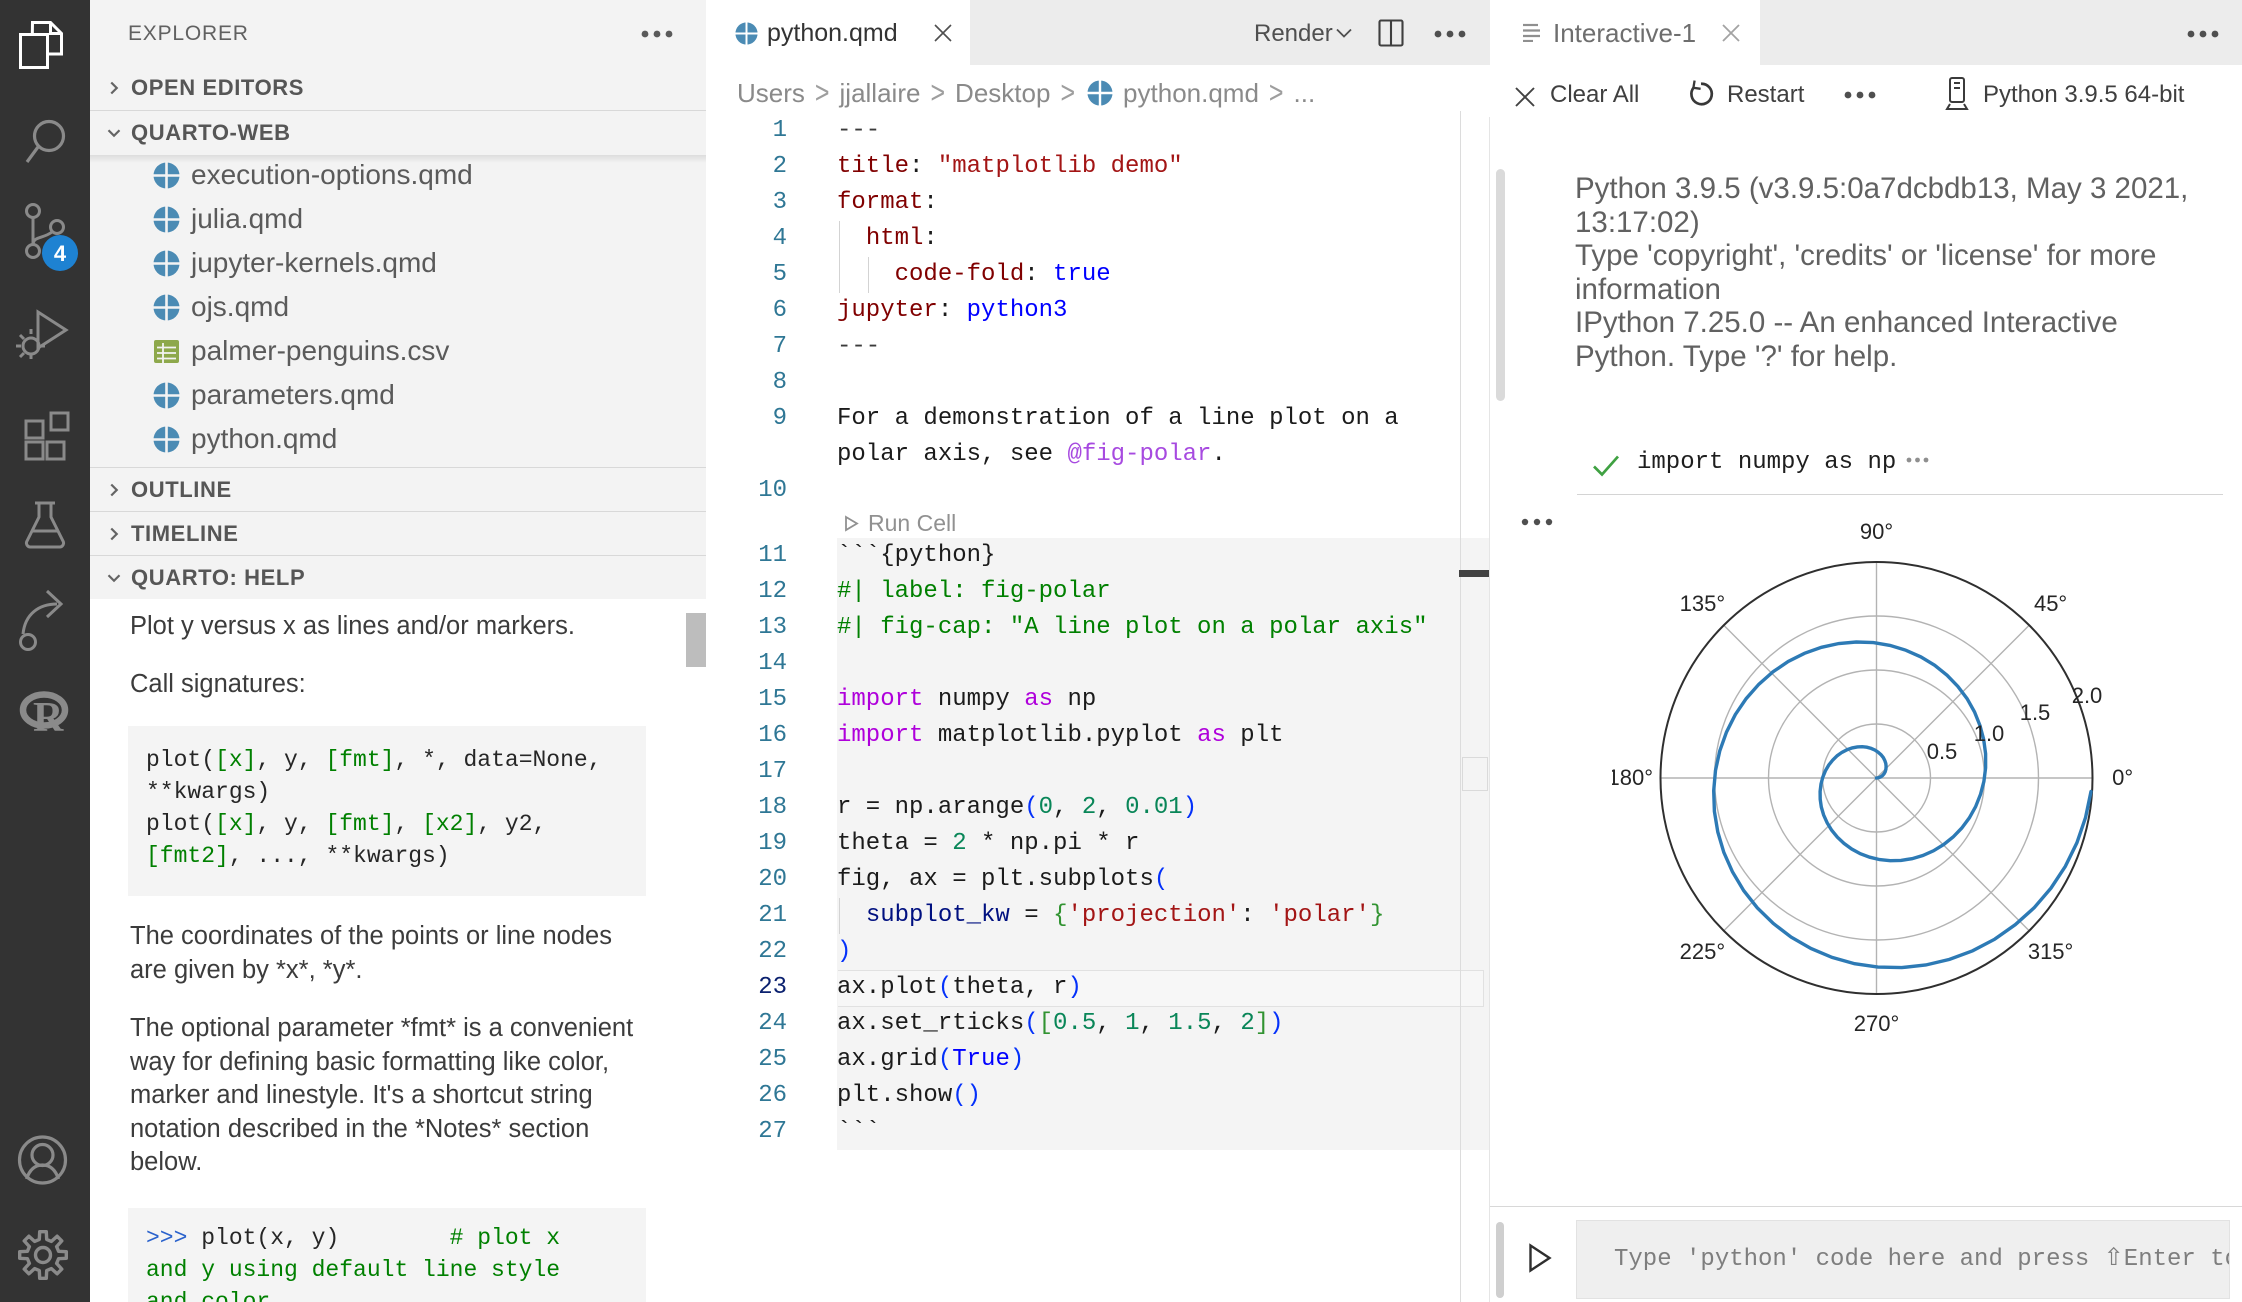 Image resolution: width=2242 pixels, height=1302 pixels. Describe the element at coordinates (1942, 751) in the screenshot. I see `svg-text: 0.5` at that location.